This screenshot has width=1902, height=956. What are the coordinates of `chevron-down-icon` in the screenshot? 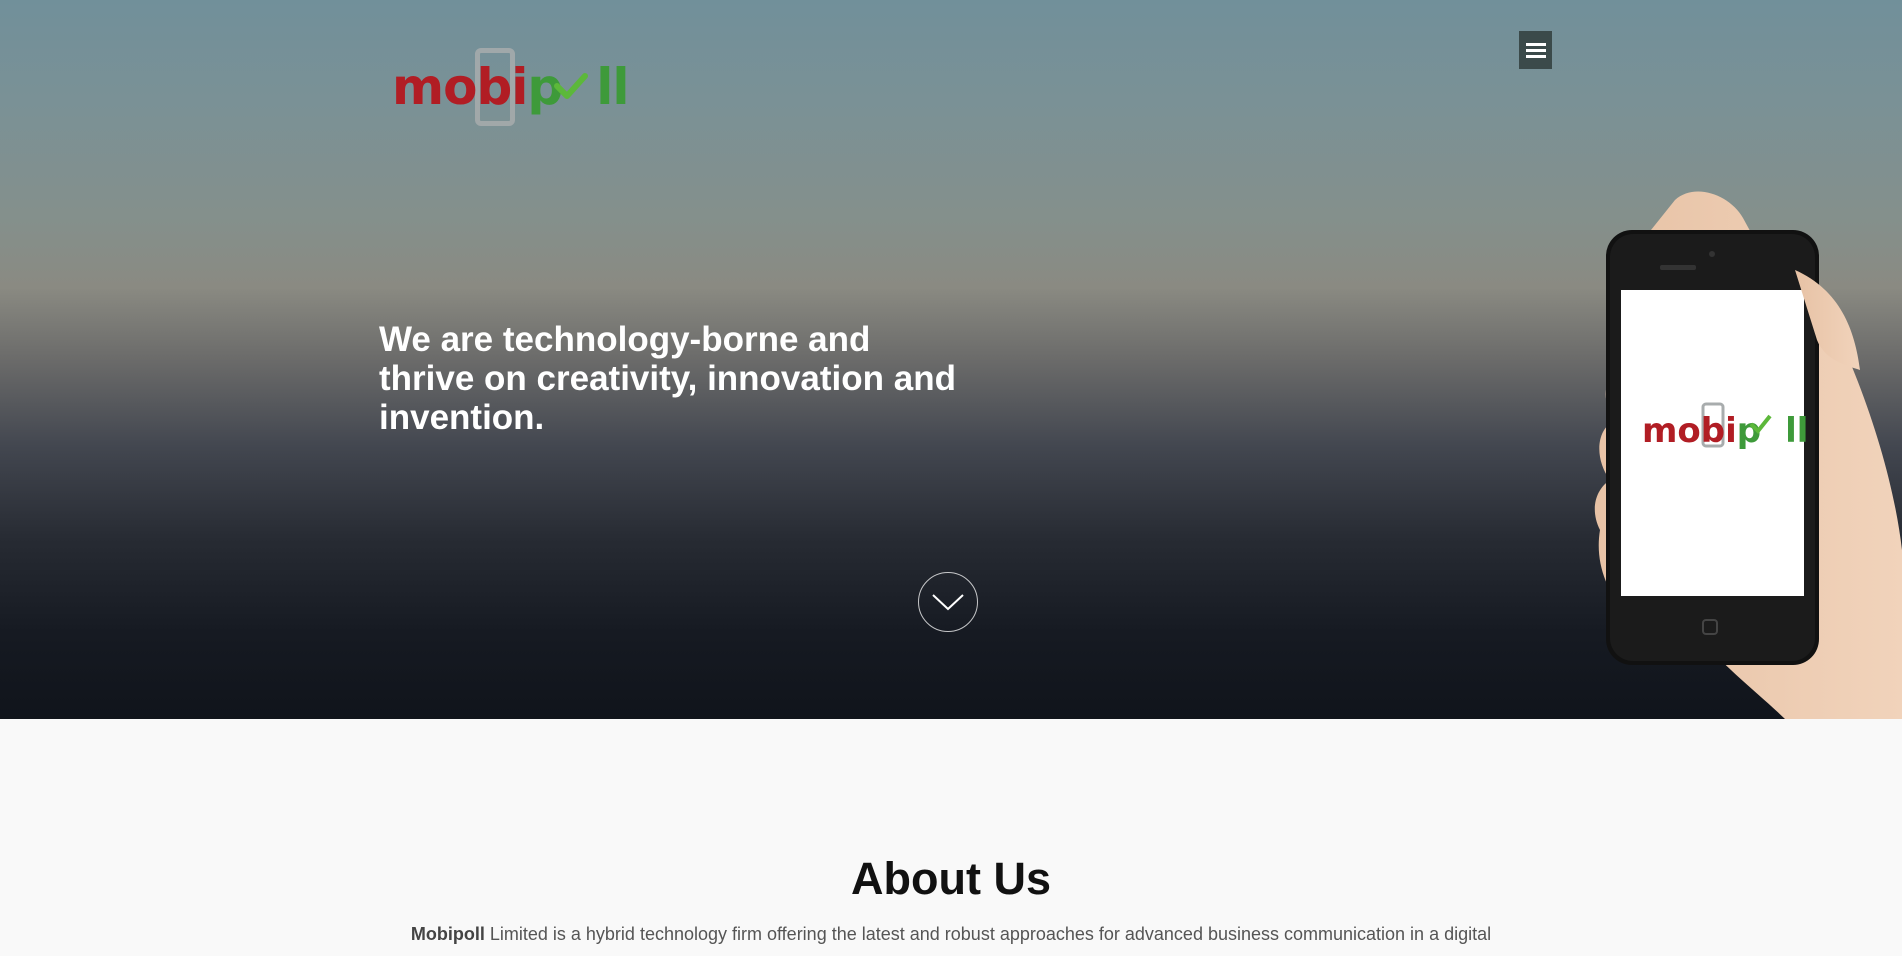 It's located at (948, 602).